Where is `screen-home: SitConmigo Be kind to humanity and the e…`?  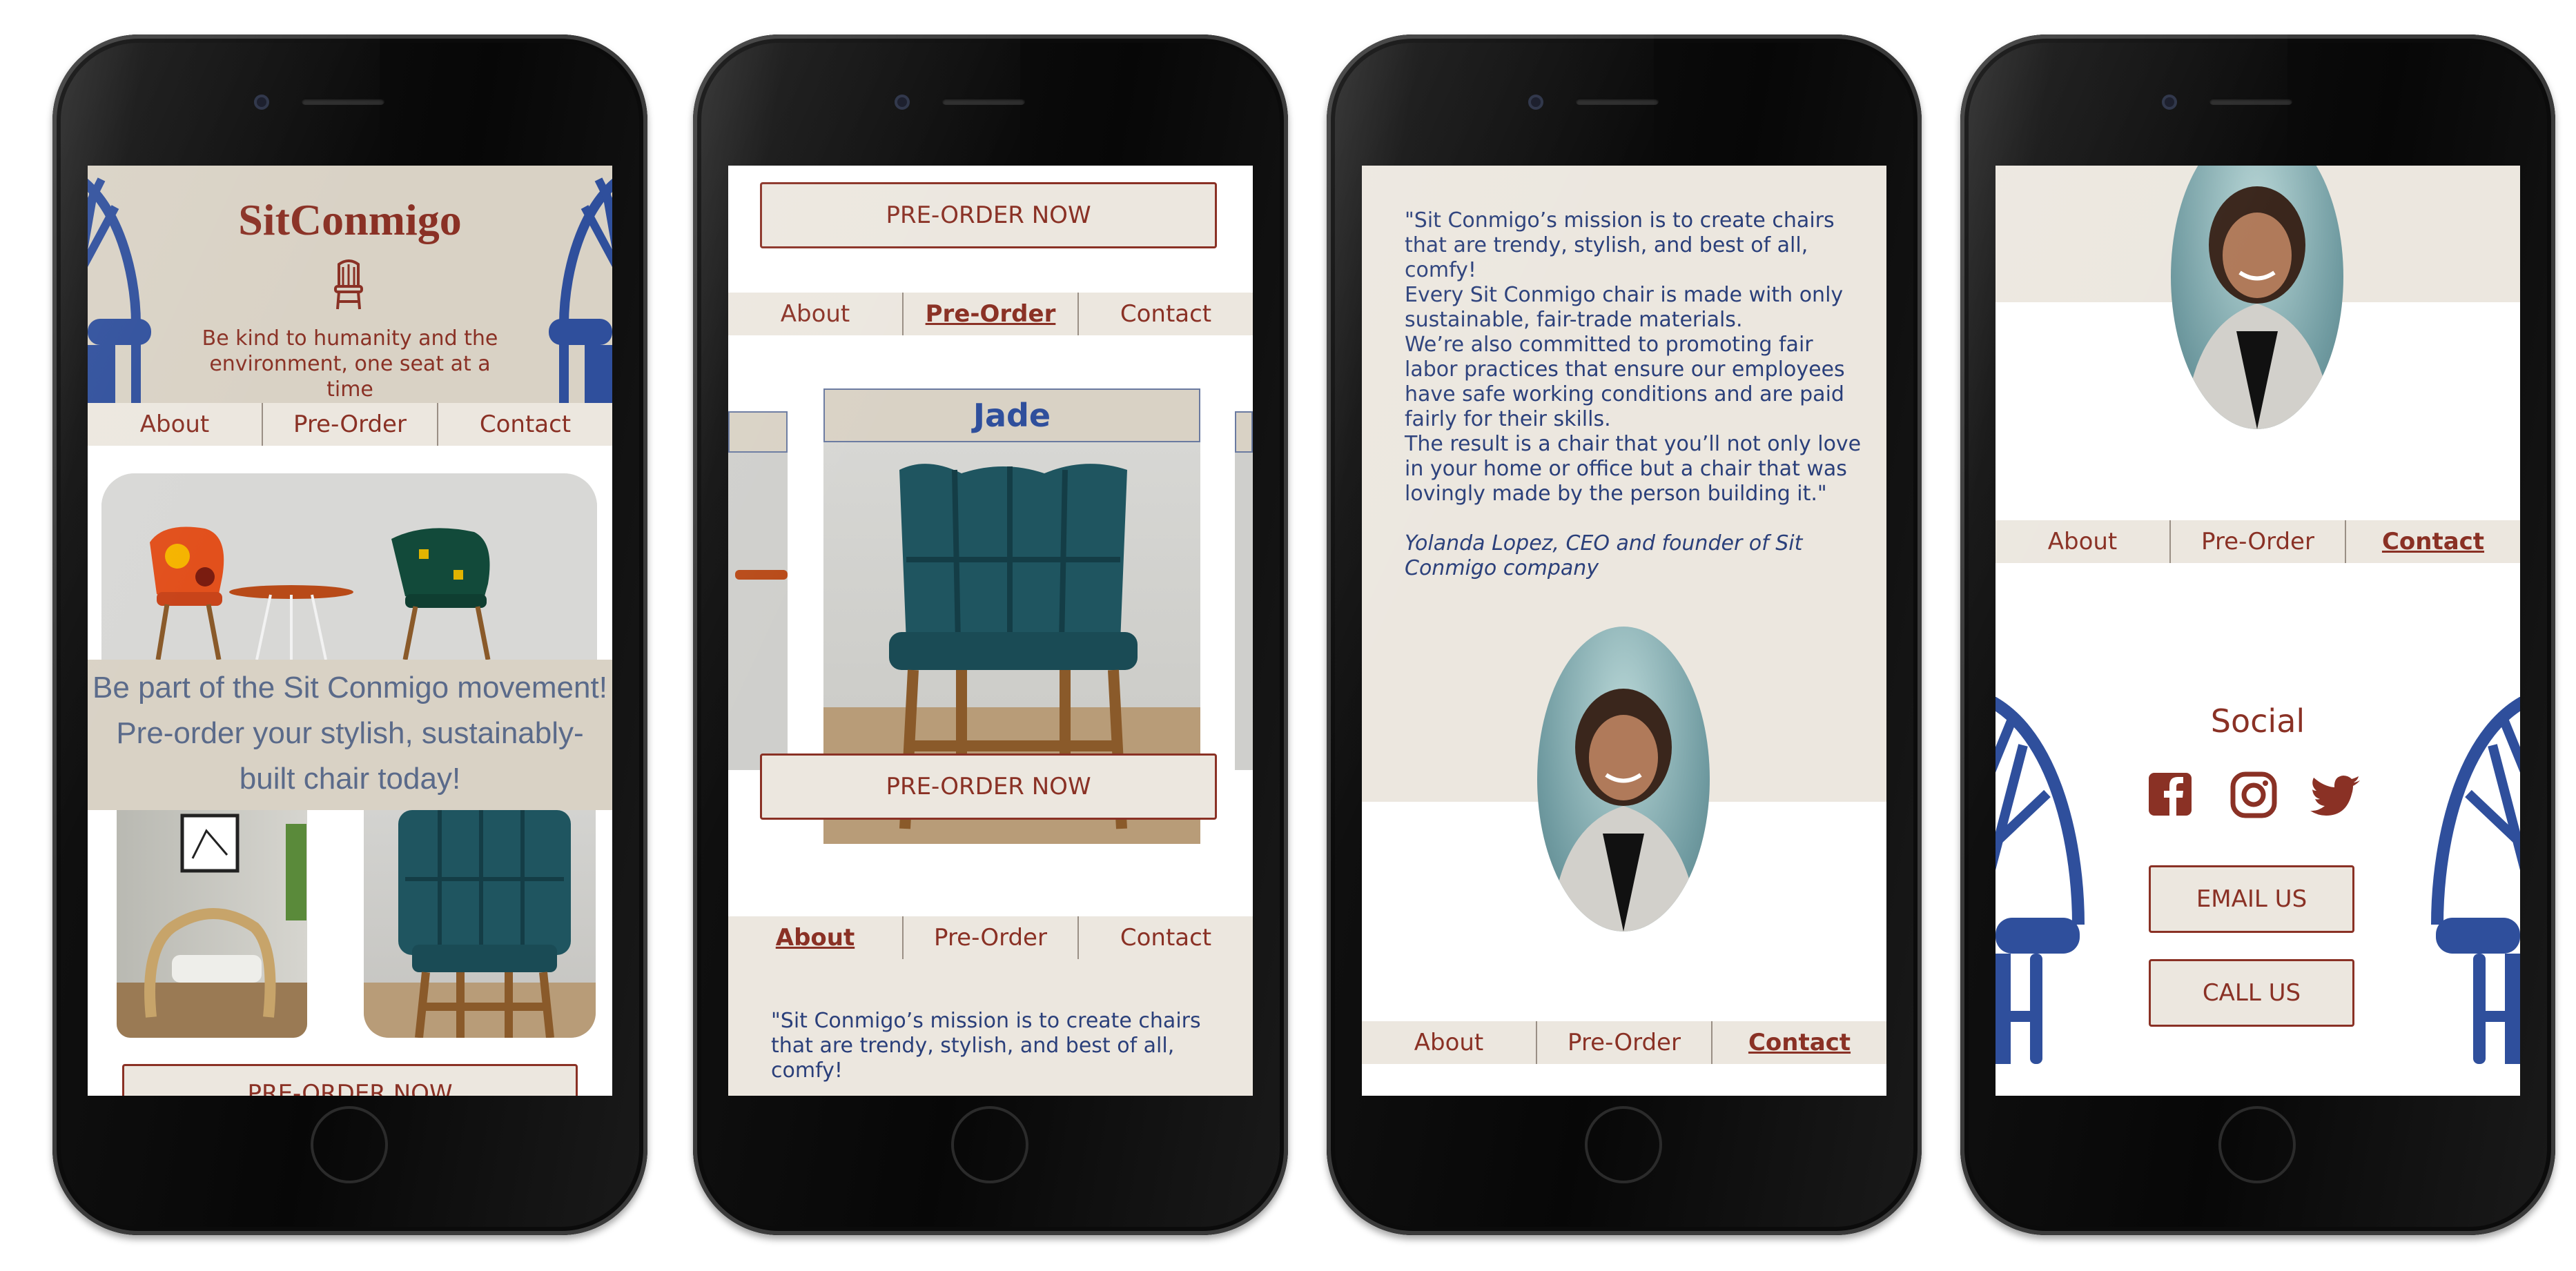
screen-home: SitConmigo Be kind to humanity and the e… is located at coordinates (350, 631).